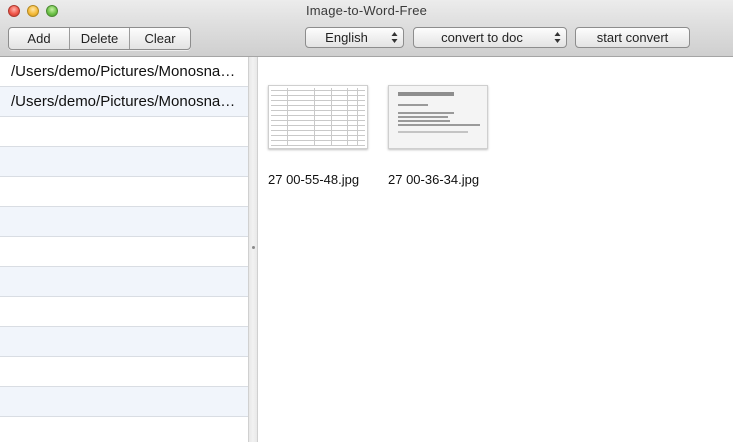  What do you see at coordinates (482, 37) in the screenshot?
I see `format-select-value: convert to doc` at bounding box center [482, 37].